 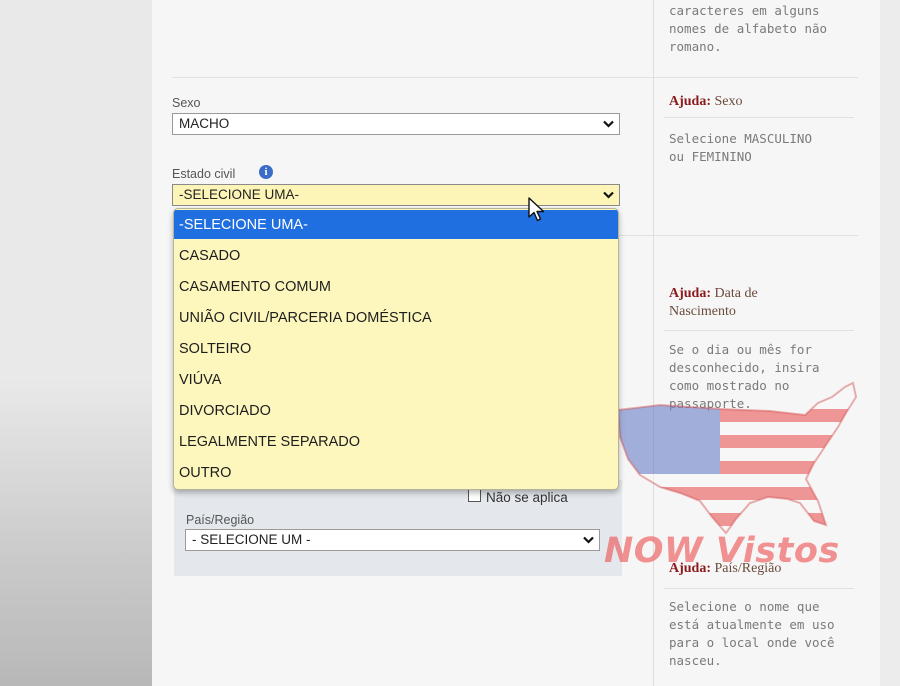 What do you see at coordinates (204, 123) in the screenshot?
I see `sexo-select-value: MACHO` at bounding box center [204, 123].